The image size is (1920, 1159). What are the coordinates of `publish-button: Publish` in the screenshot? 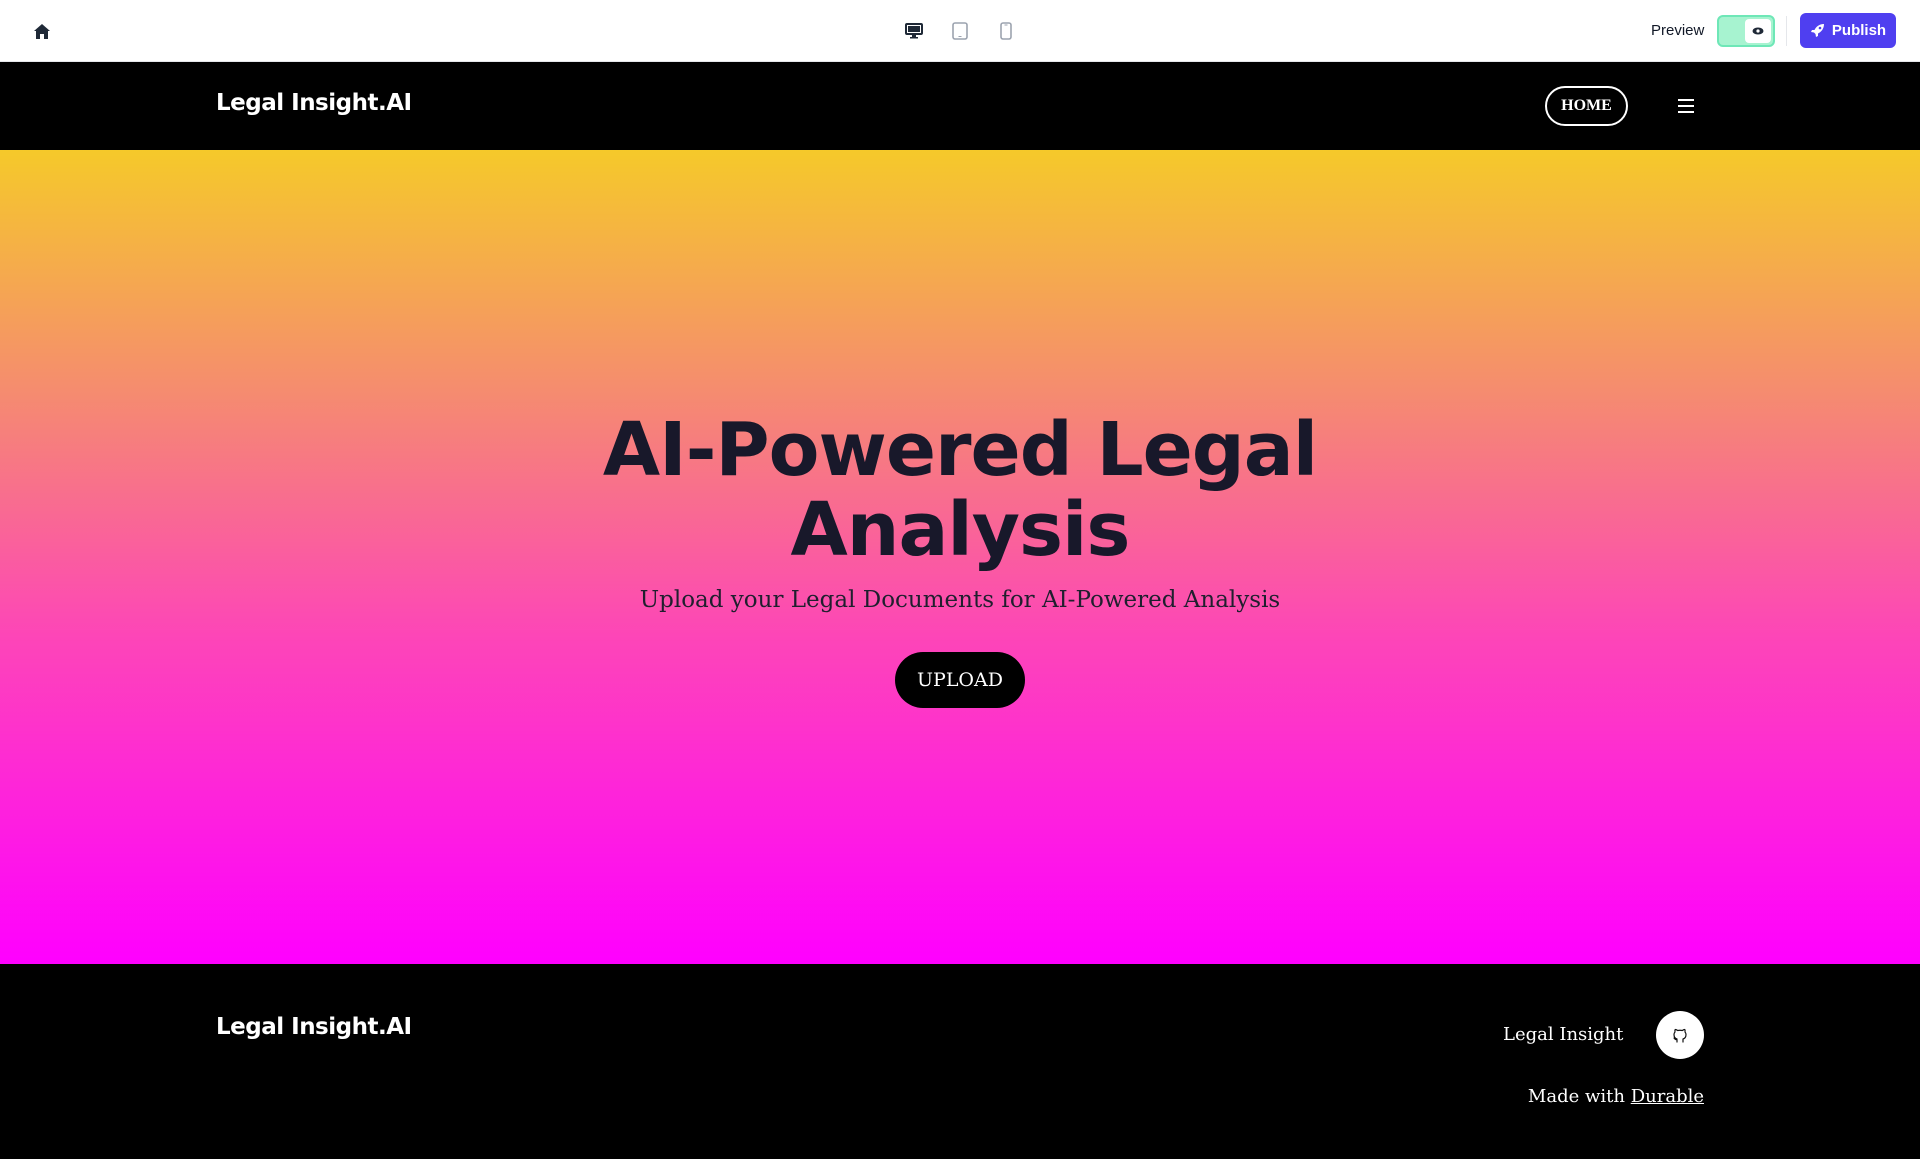 It's located at (1848, 30).